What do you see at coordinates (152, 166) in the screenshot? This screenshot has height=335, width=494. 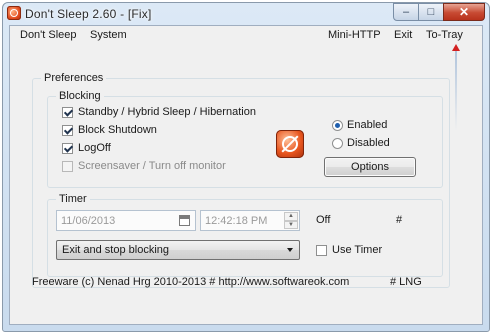 I see `screensaver-label: Screensaver / Turn off monitor` at bounding box center [152, 166].